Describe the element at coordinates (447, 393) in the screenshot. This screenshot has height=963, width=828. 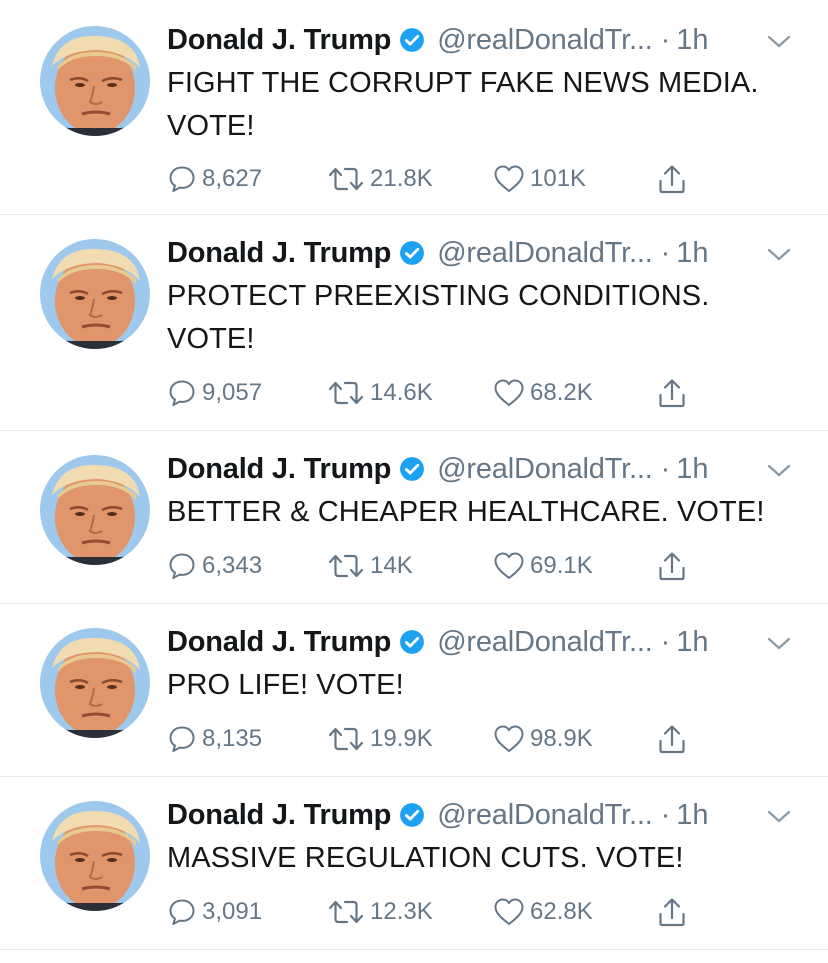
I see `tweet-actions: 9,057 14.6K 68.2K` at that location.